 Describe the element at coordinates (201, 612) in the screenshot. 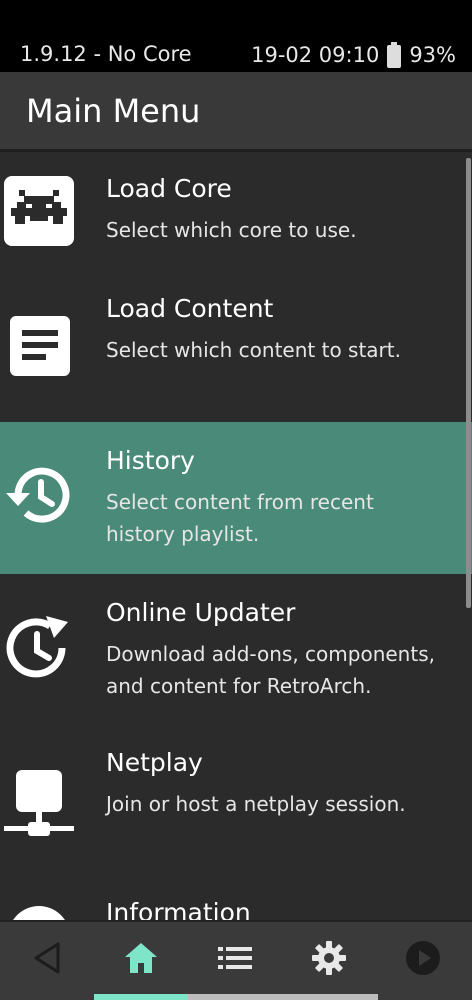

I see `menu-item-title: Online Updater` at that location.